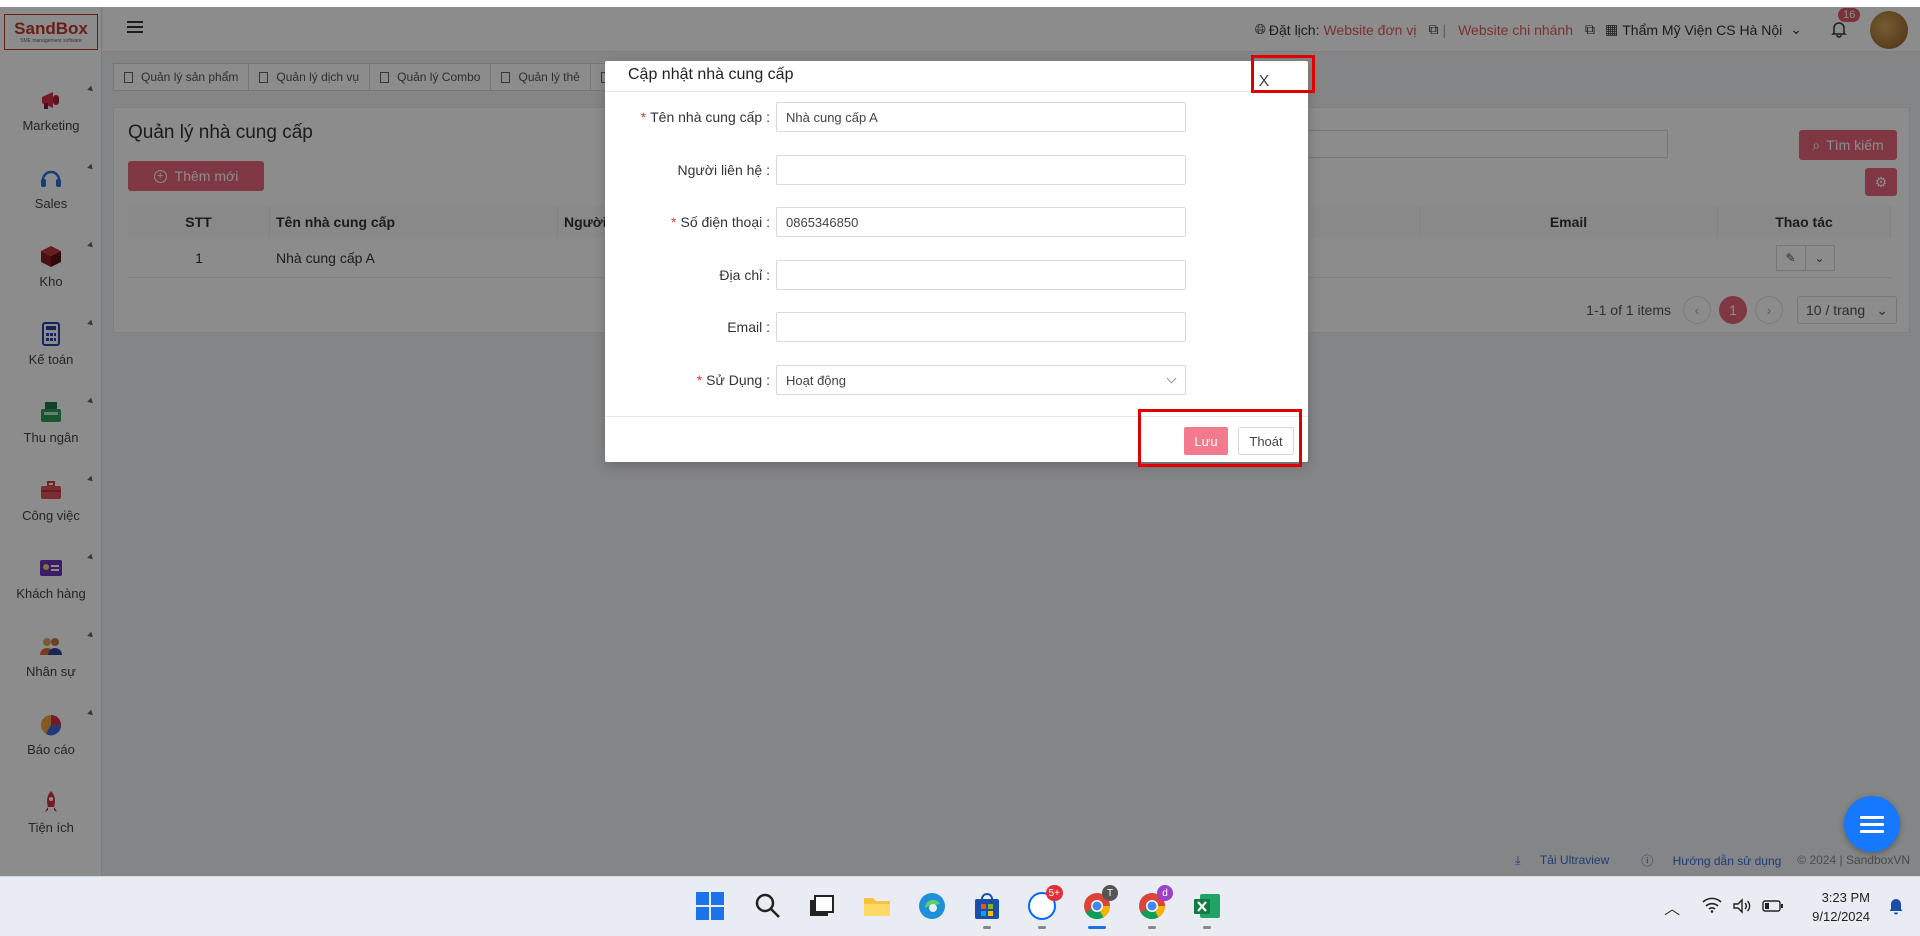 This screenshot has height=936, width=1920. Describe the element at coordinates (1872, 824) in the screenshot. I see `floating-menu-button` at that location.